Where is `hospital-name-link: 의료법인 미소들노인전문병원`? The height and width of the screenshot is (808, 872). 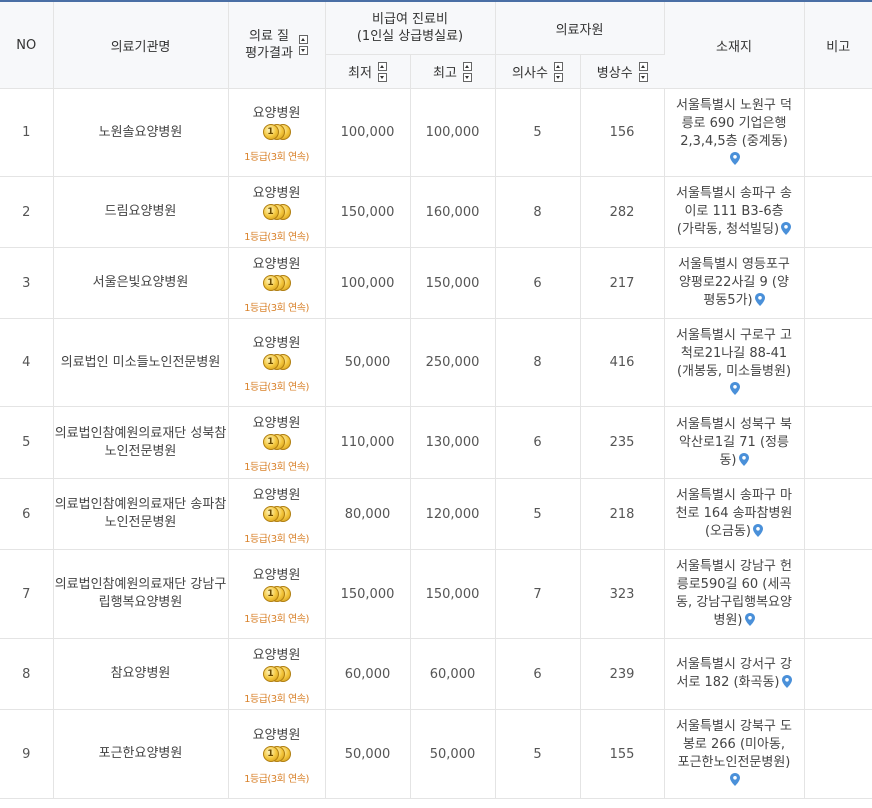
hospital-name-link: 의료법인 미소들노인전문병원 is located at coordinates (141, 363).